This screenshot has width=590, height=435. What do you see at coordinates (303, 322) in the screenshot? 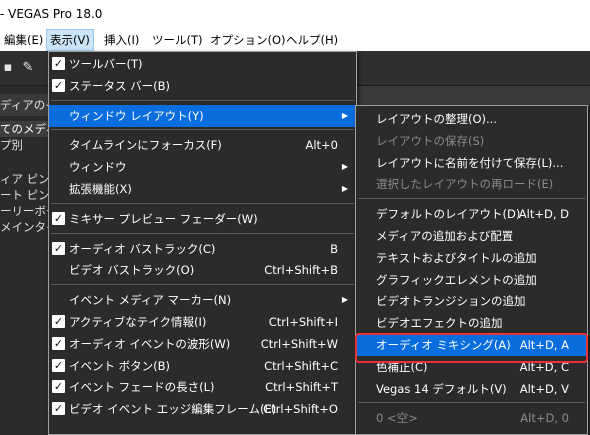
I see `view_menu-item-shortcut: Ctrl+Shift+I` at bounding box center [303, 322].